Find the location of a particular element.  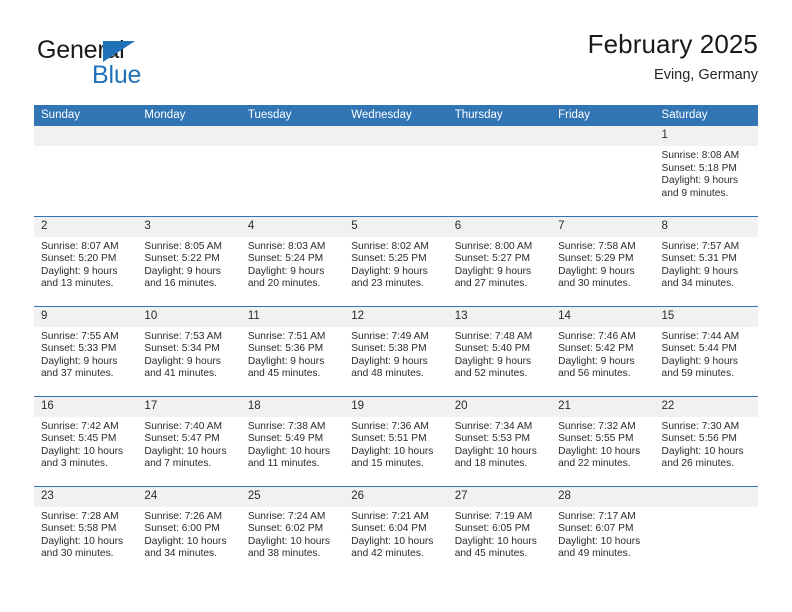

sunset-text: Sunset: 5:49 PM is located at coordinates (285, 439).